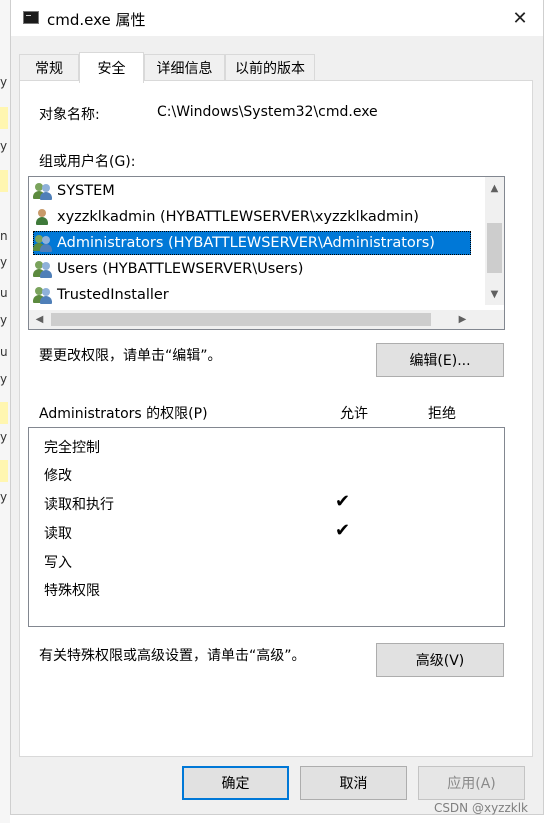 Image resolution: width=544 pixels, height=823 pixels. Describe the element at coordinates (494, 319) in the screenshot. I see `scrollbar-corner` at that location.